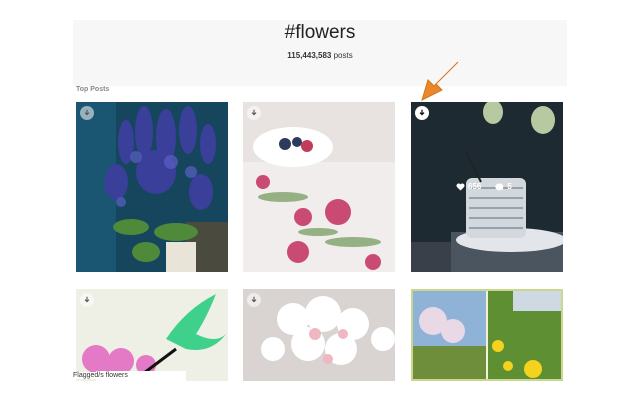 This screenshot has height=400, width=640. Describe the element at coordinates (484, 186) in the screenshot. I see `post-stats: 656 5` at that location.